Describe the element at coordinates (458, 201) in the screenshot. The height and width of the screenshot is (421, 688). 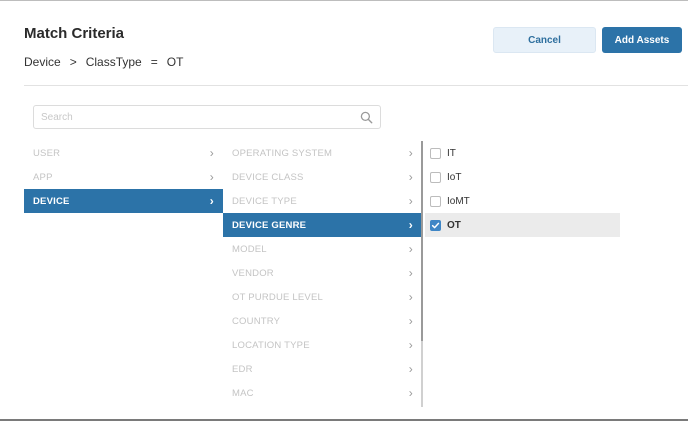
I see `value-option-label: IoMT` at that location.